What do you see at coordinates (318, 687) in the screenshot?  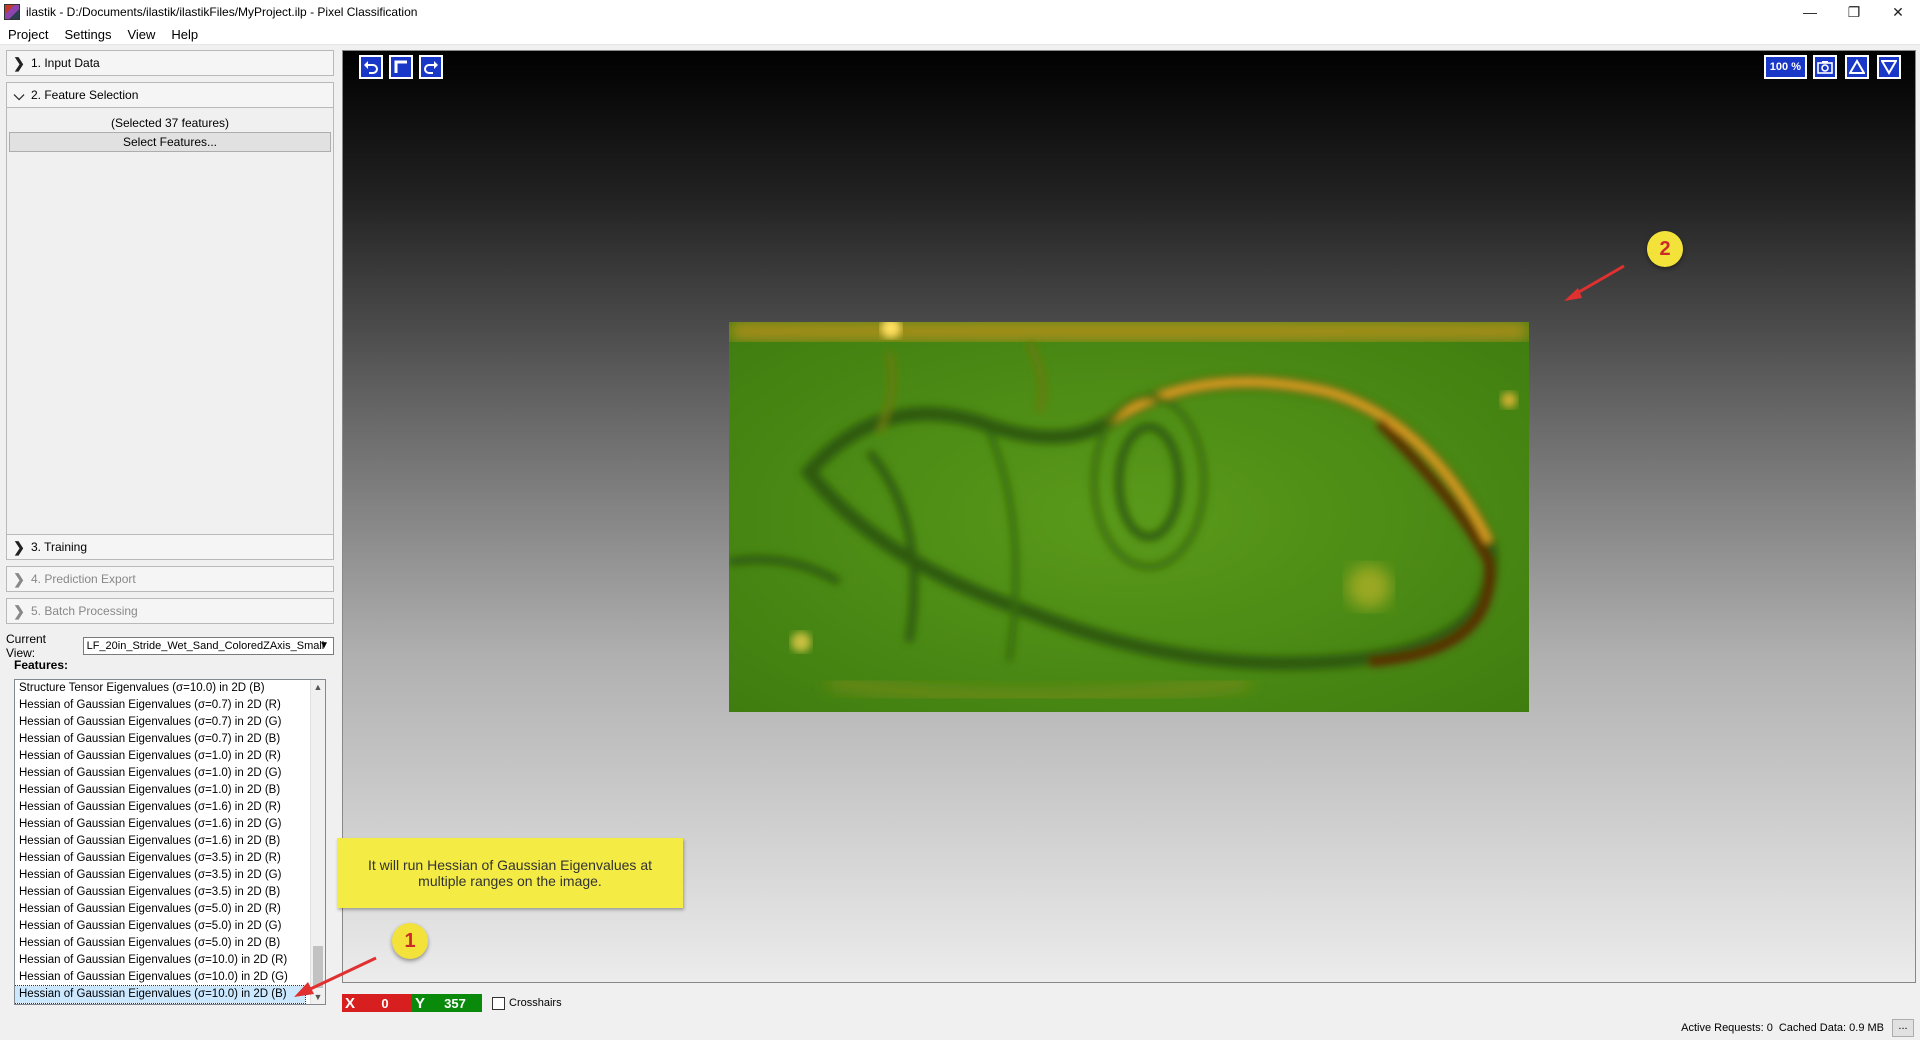 I see `scroll-up-icon: ▲` at bounding box center [318, 687].